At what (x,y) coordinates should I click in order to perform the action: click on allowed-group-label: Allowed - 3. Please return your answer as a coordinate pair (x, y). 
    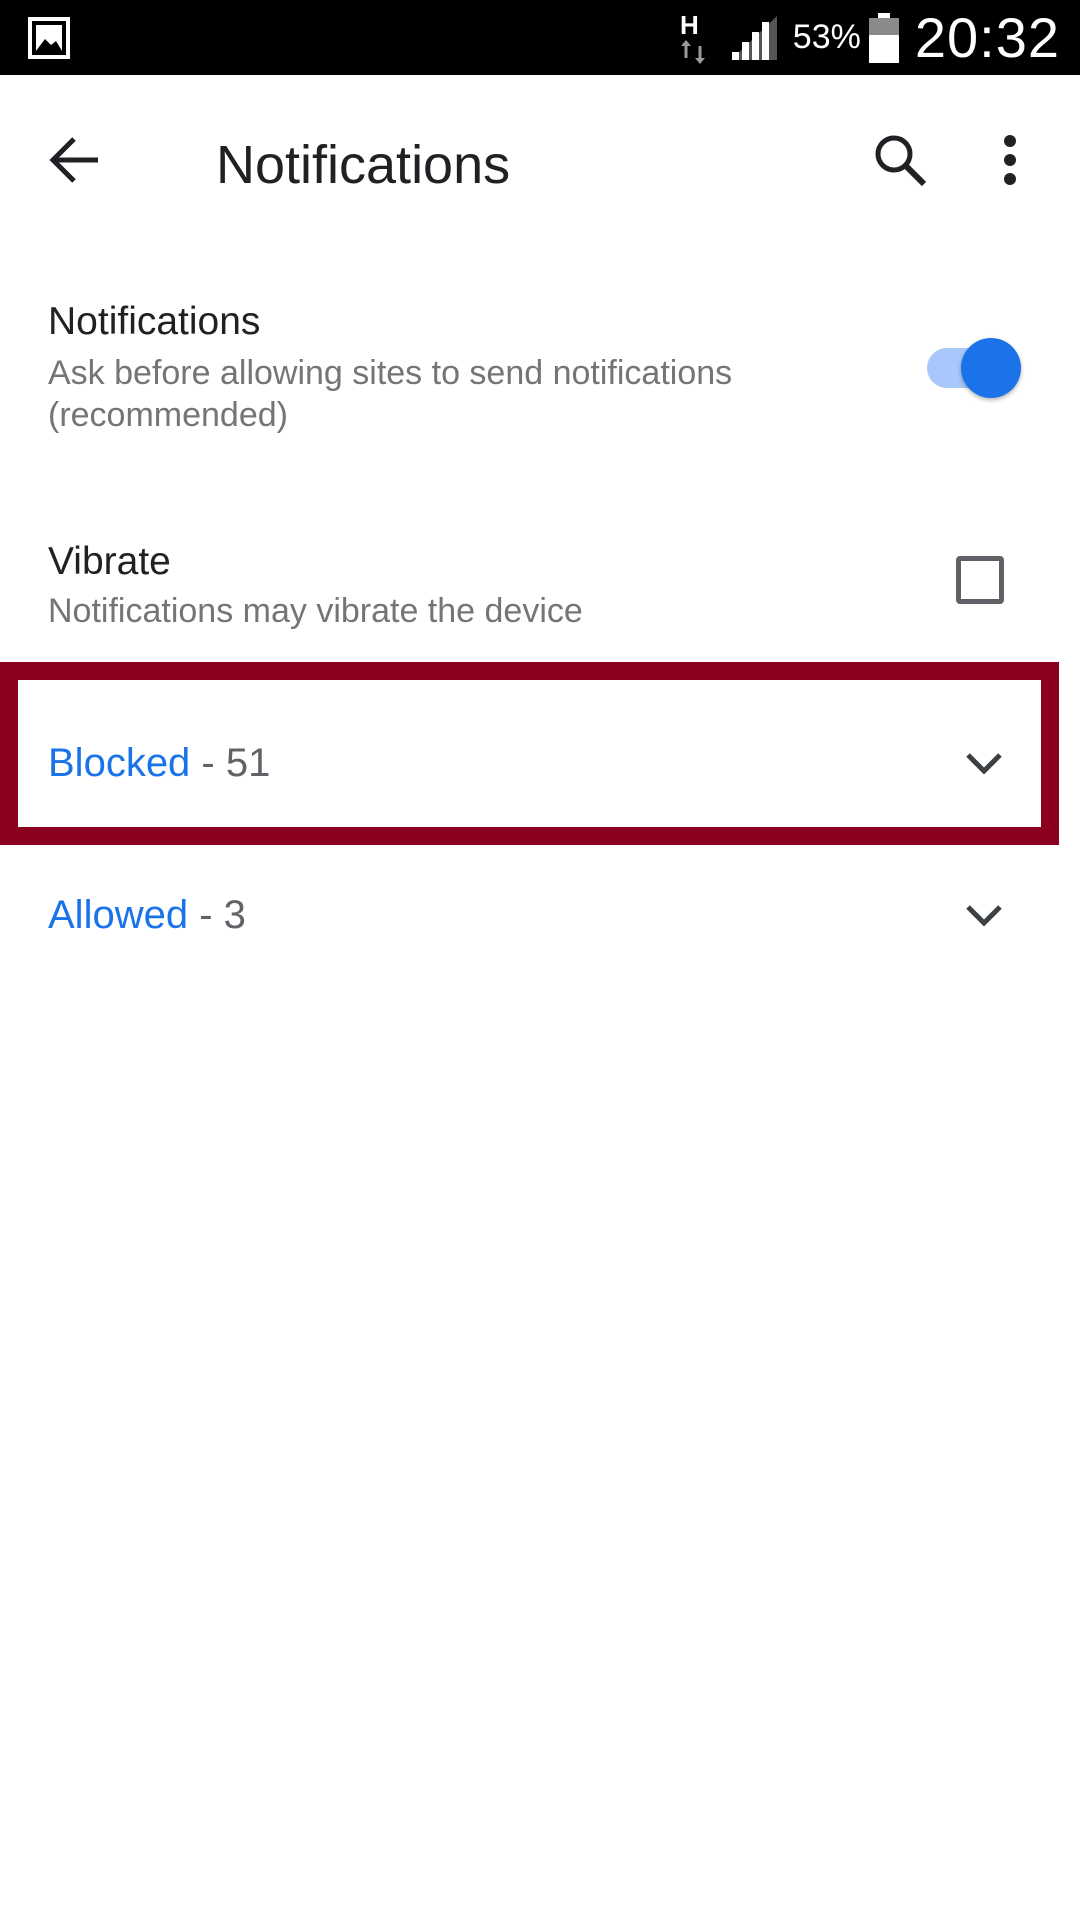
    Looking at the image, I should click on (147, 915).